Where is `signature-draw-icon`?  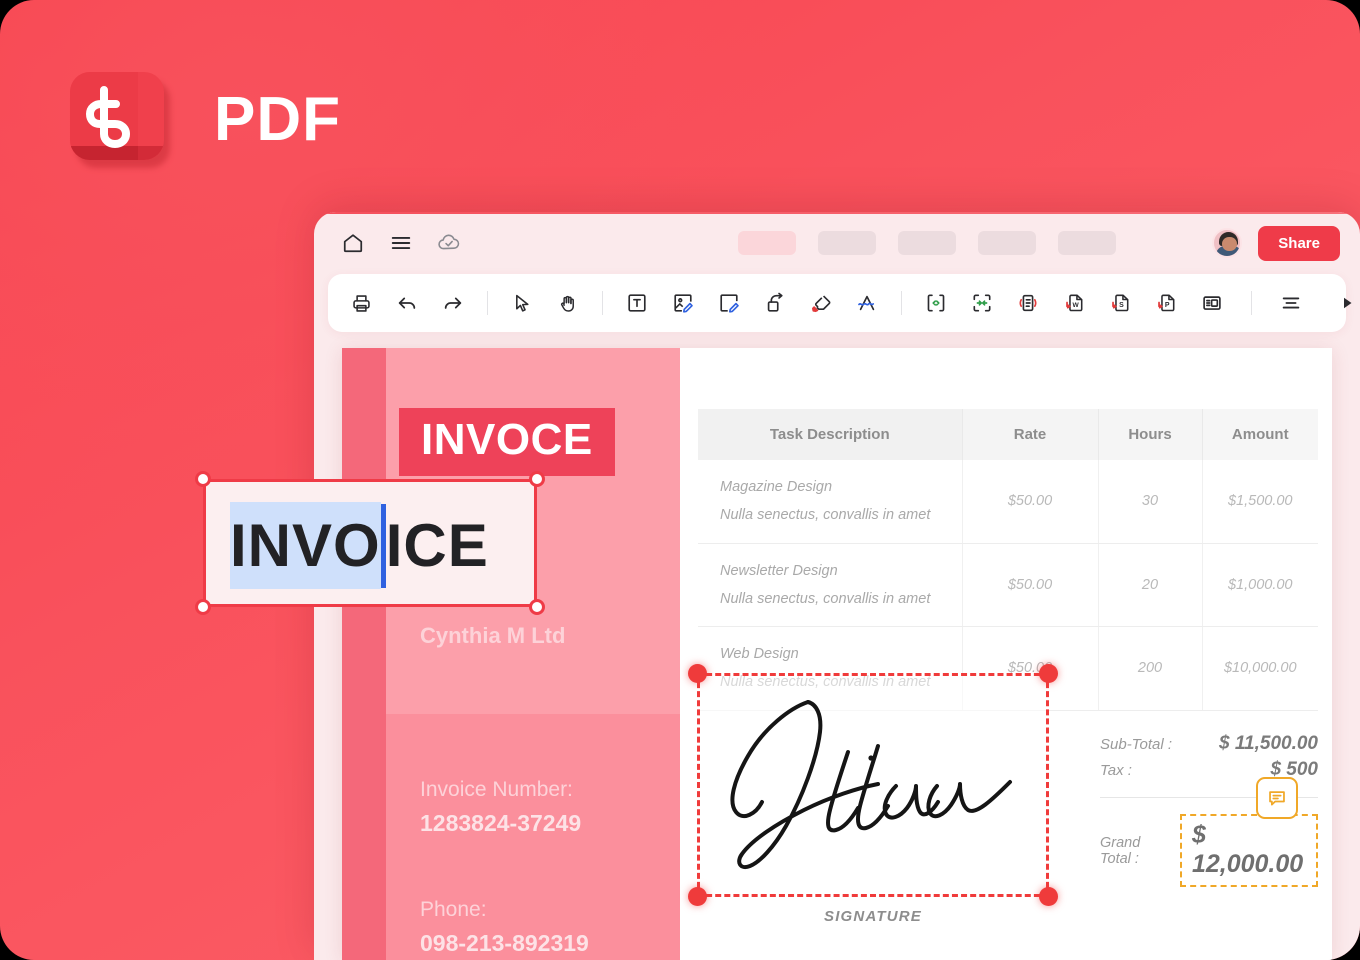
signature-draw-icon is located at coordinates (867, 303).